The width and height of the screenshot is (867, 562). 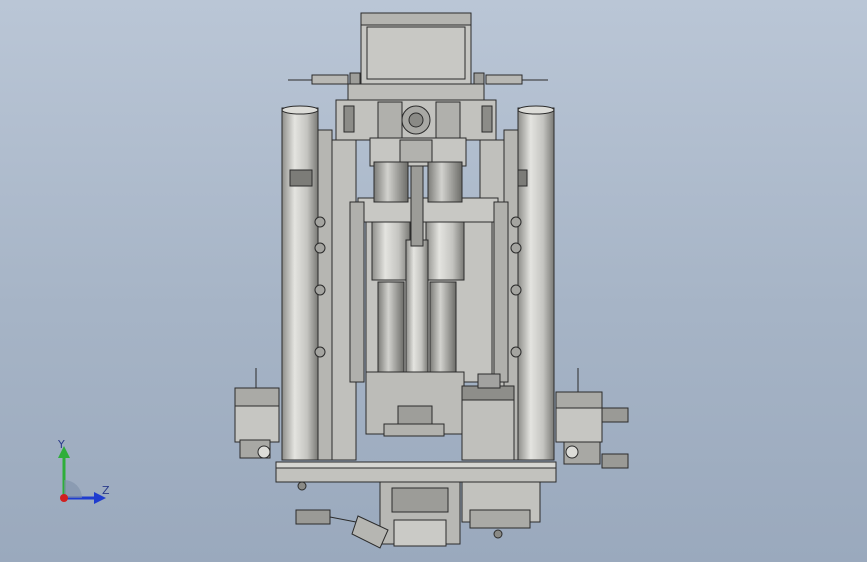 I want to click on lower-block, so click(x=440, y=416).